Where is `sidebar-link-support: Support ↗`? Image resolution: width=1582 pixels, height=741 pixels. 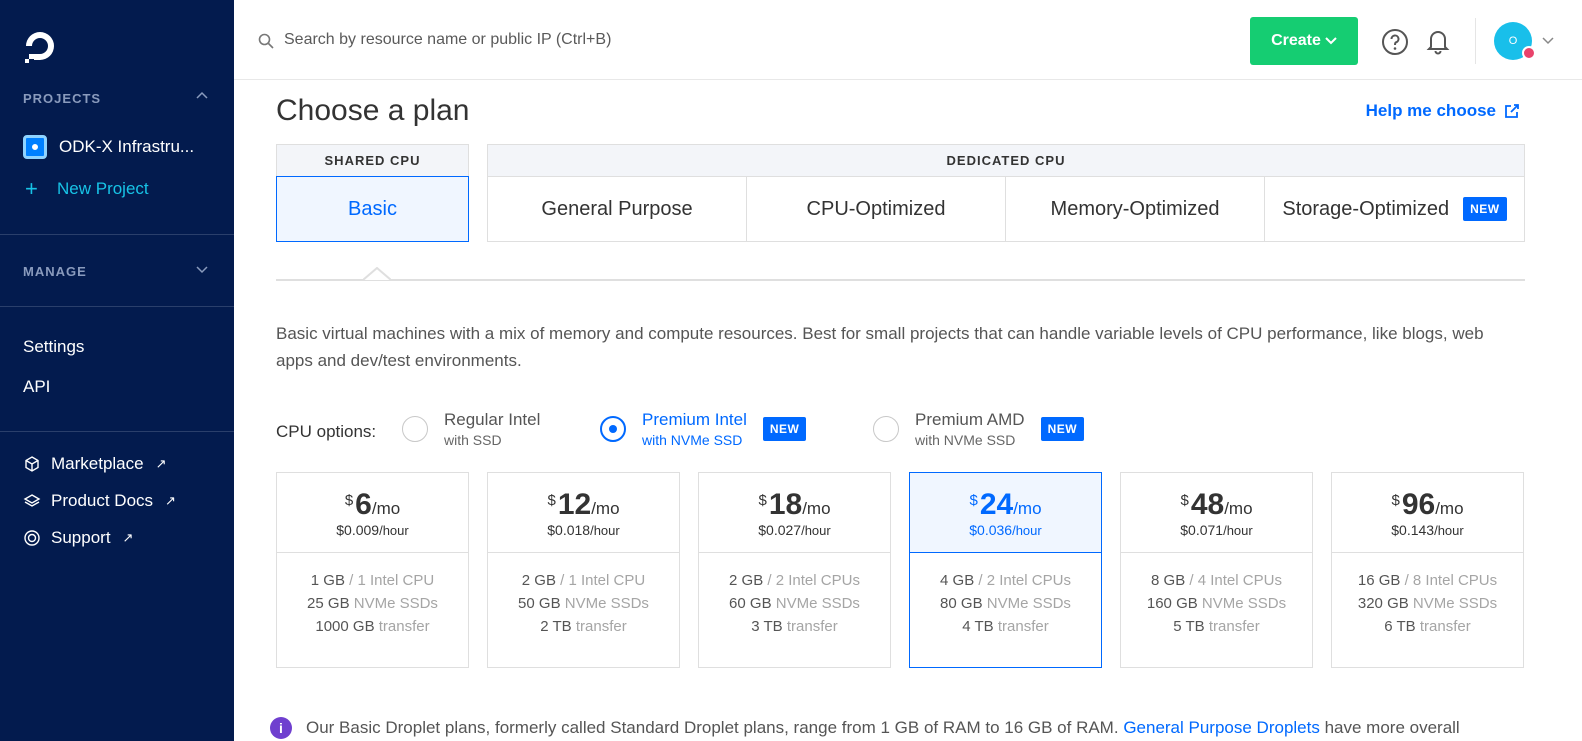 sidebar-link-support: Support ↗ is located at coordinates (78, 538).